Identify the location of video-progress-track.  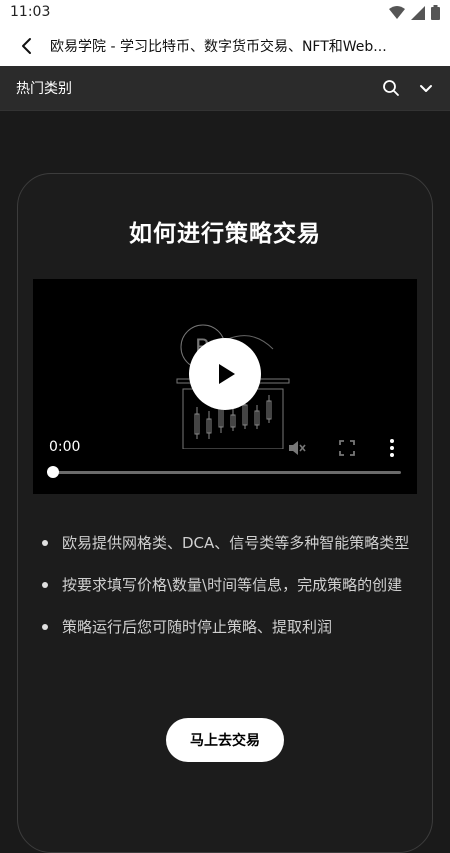
(227, 472).